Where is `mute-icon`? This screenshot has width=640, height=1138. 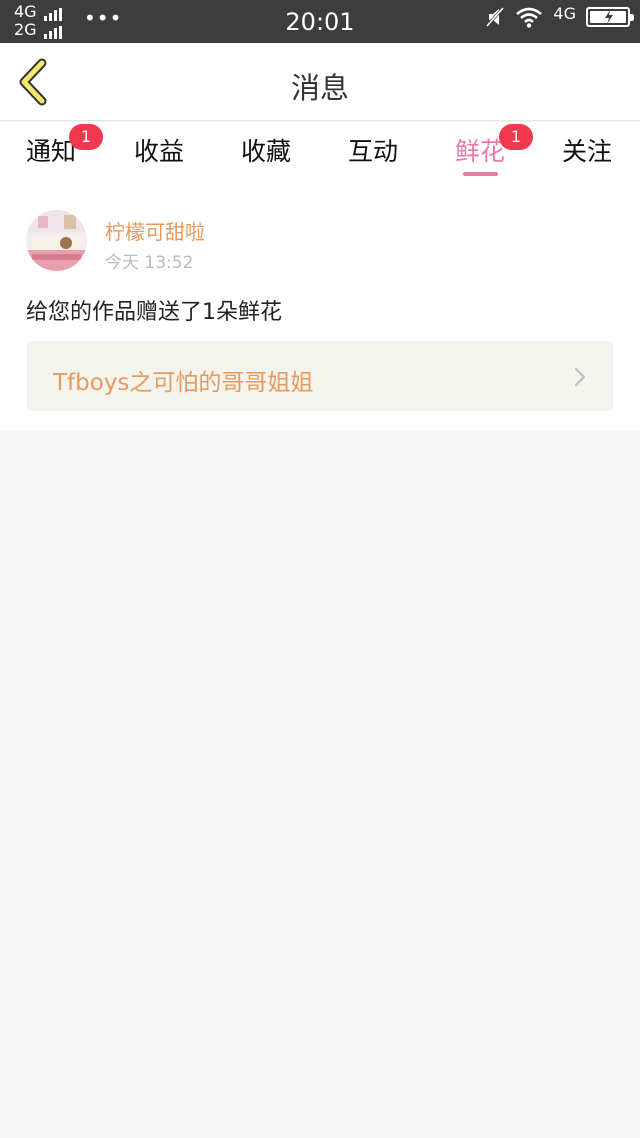 mute-icon is located at coordinates (495, 17).